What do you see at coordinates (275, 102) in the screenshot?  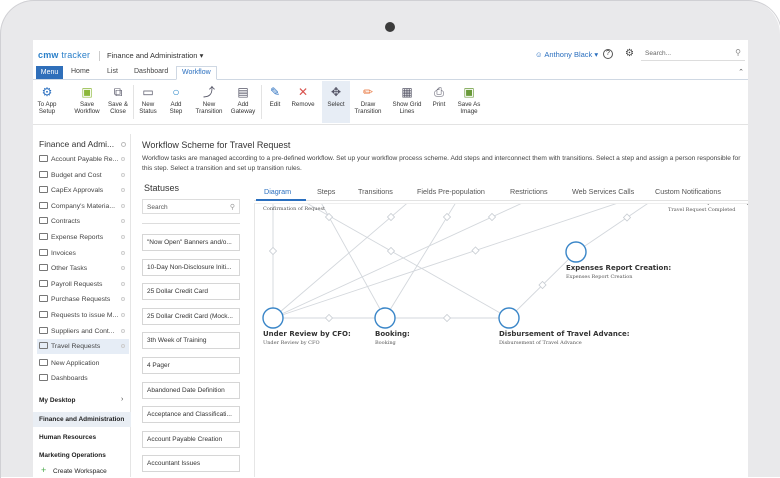 I see `edit-button: ✎ Edit` at bounding box center [275, 102].